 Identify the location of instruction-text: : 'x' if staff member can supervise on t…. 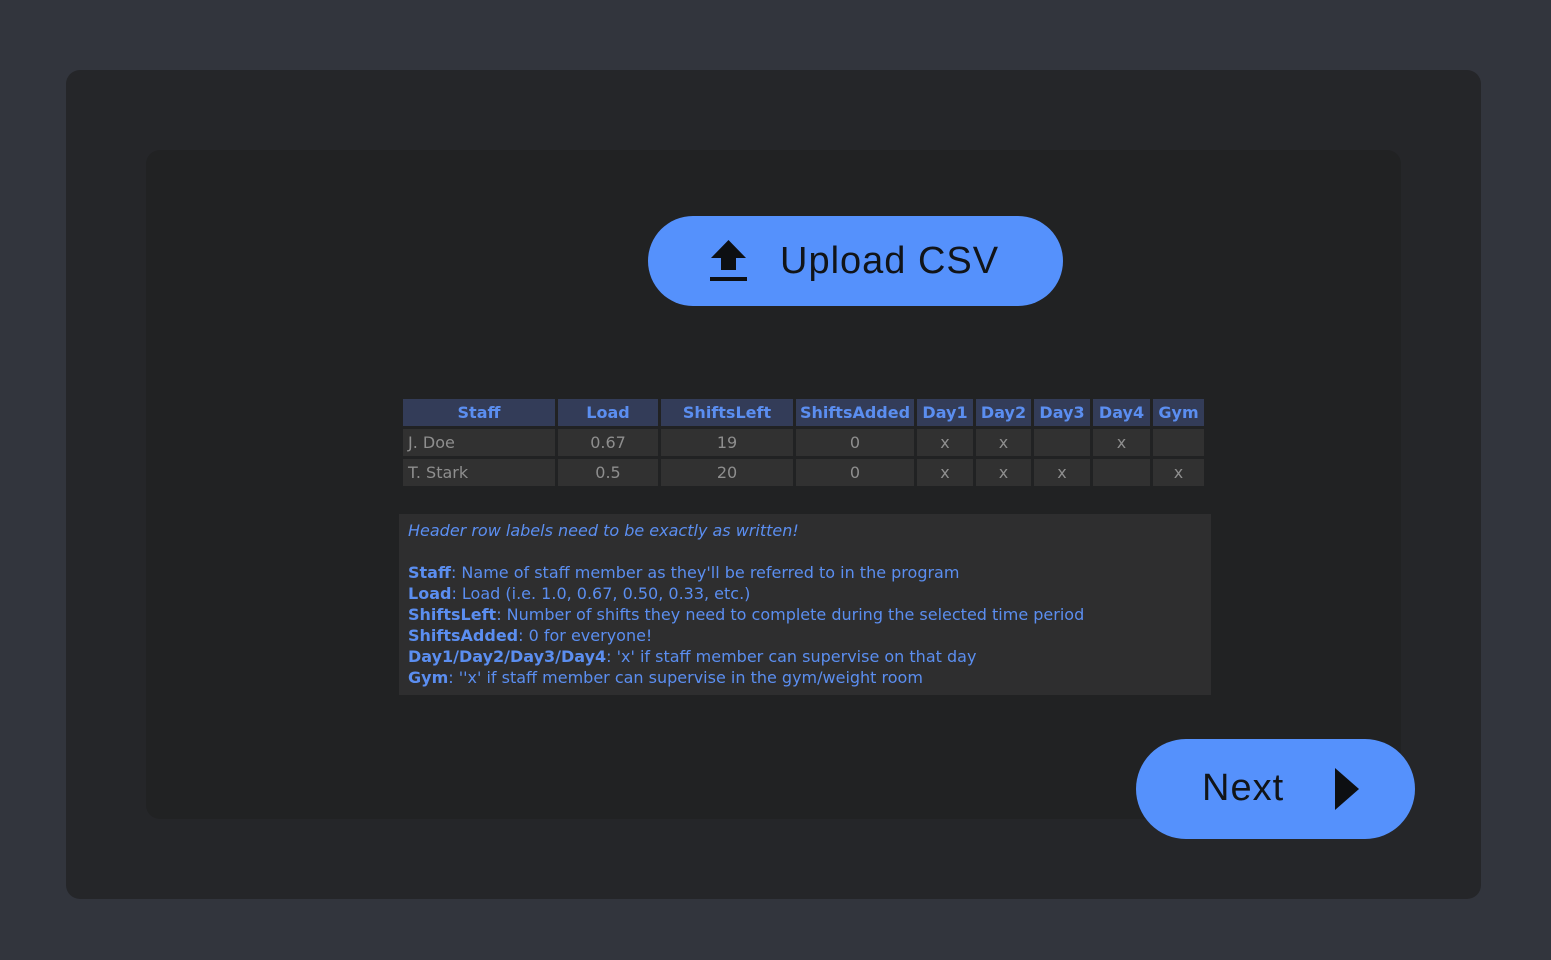
(791, 656).